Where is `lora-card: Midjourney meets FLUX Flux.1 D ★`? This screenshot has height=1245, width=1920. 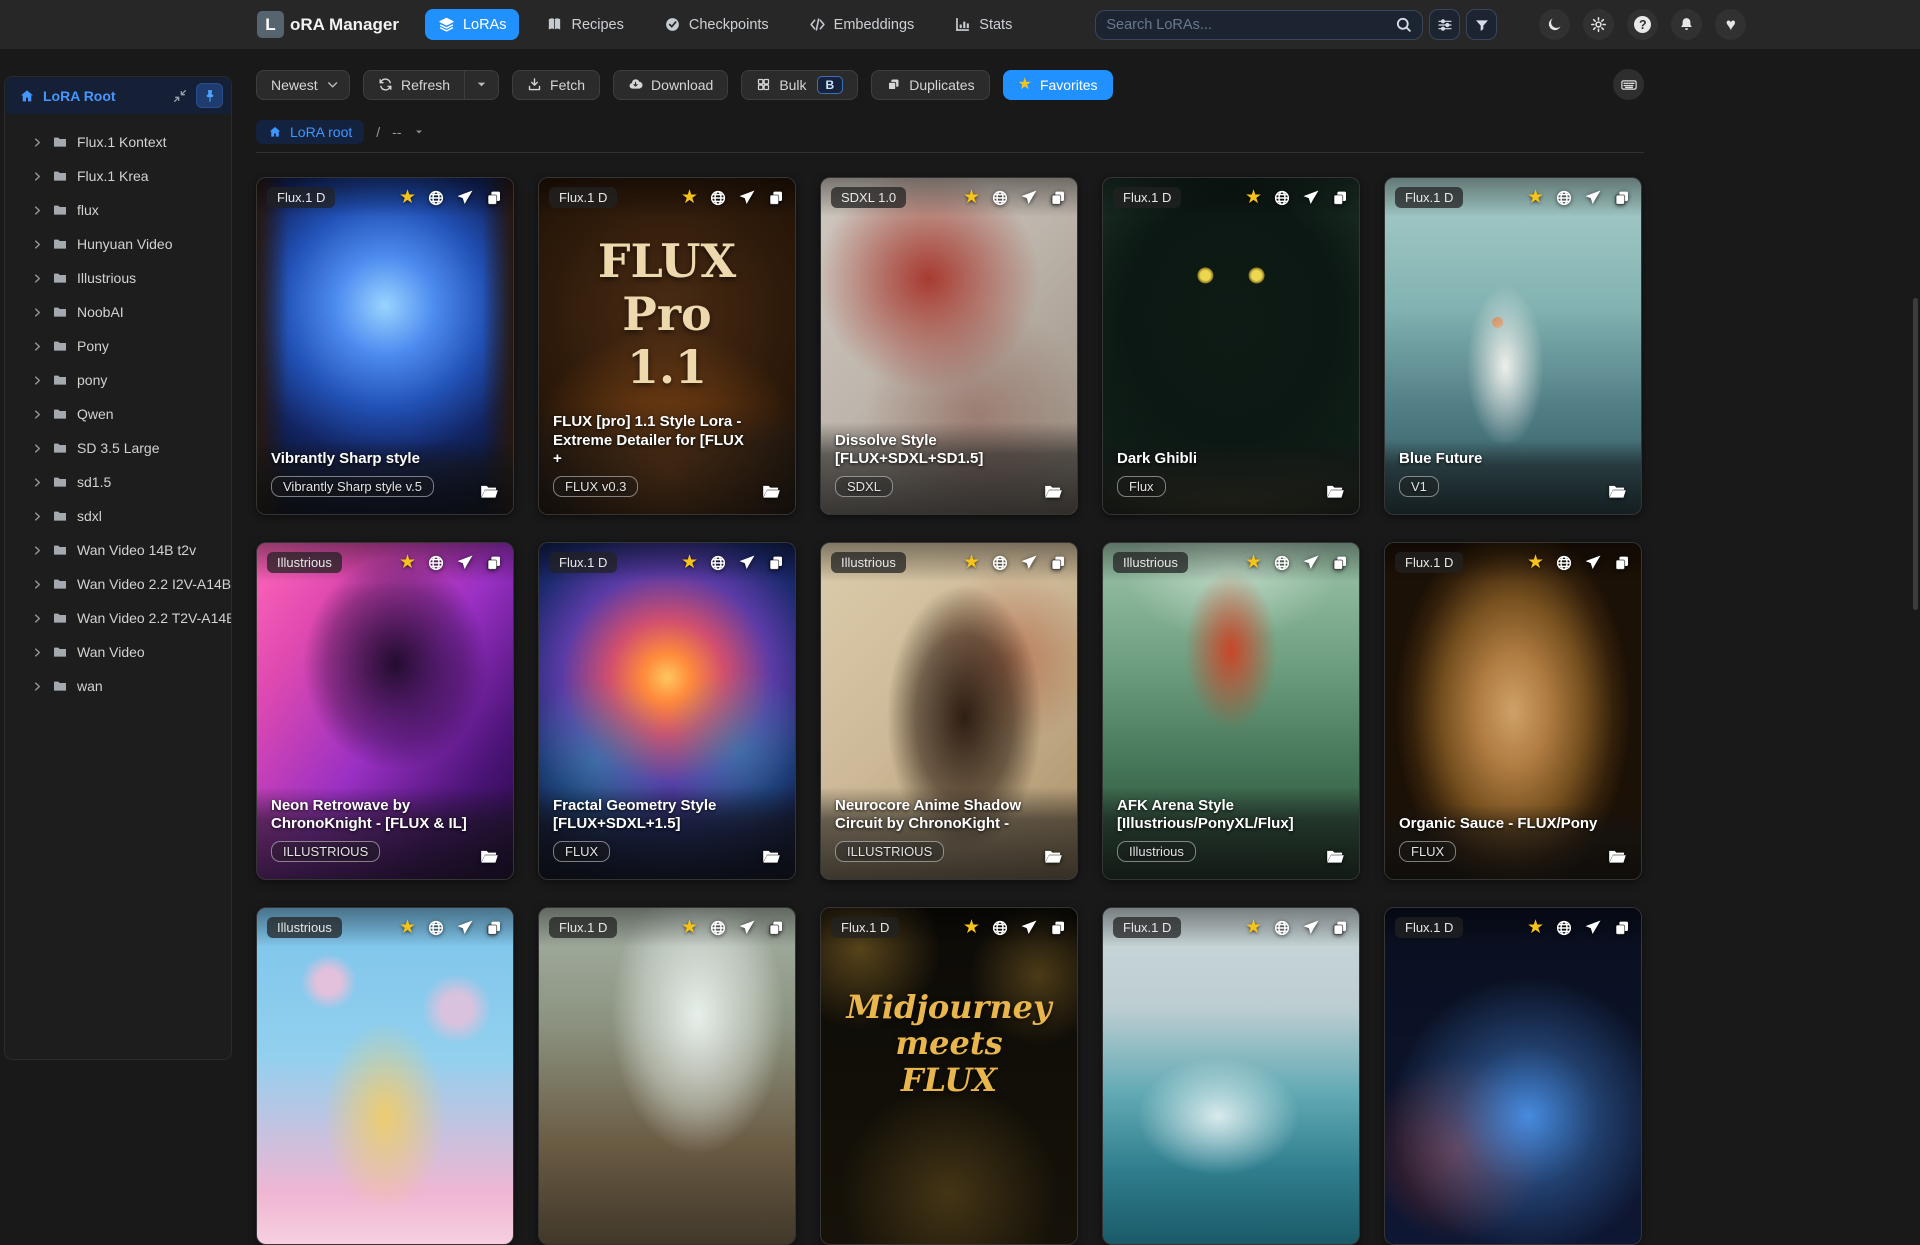 lora-card: Midjourney meets FLUX Flux.1 D ★ is located at coordinates (949, 1076).